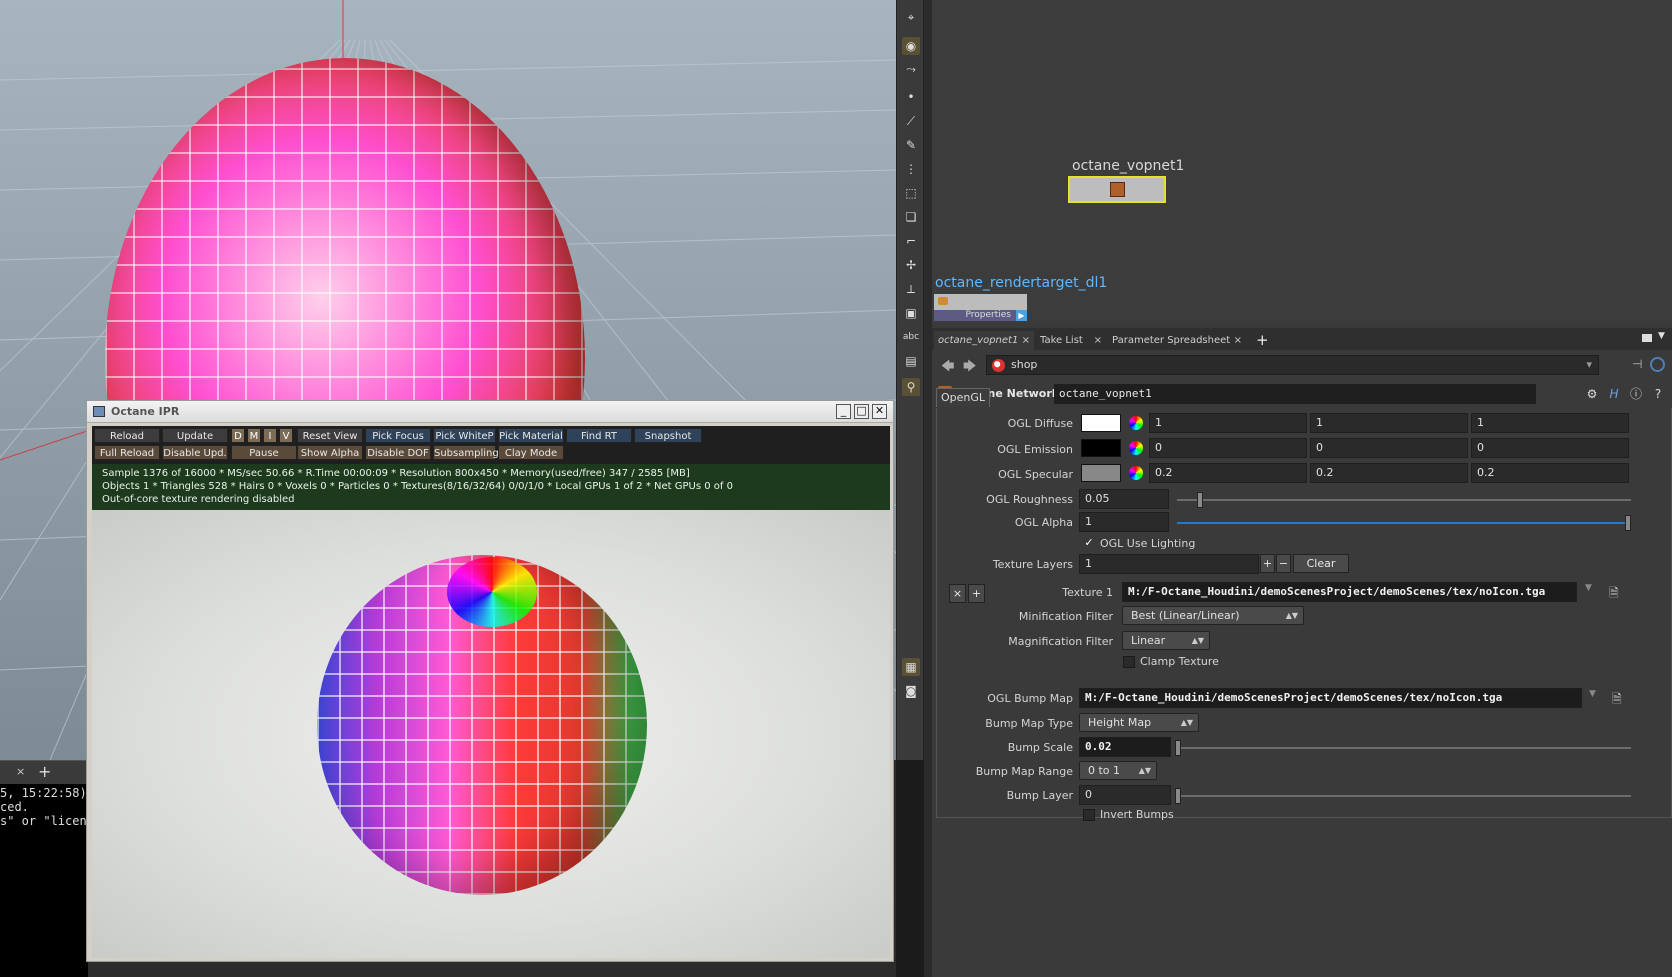  What do you see at coordinates (911, 97) in the screenshot?
I see `point-icon: •` at bounding box center [911, 97].